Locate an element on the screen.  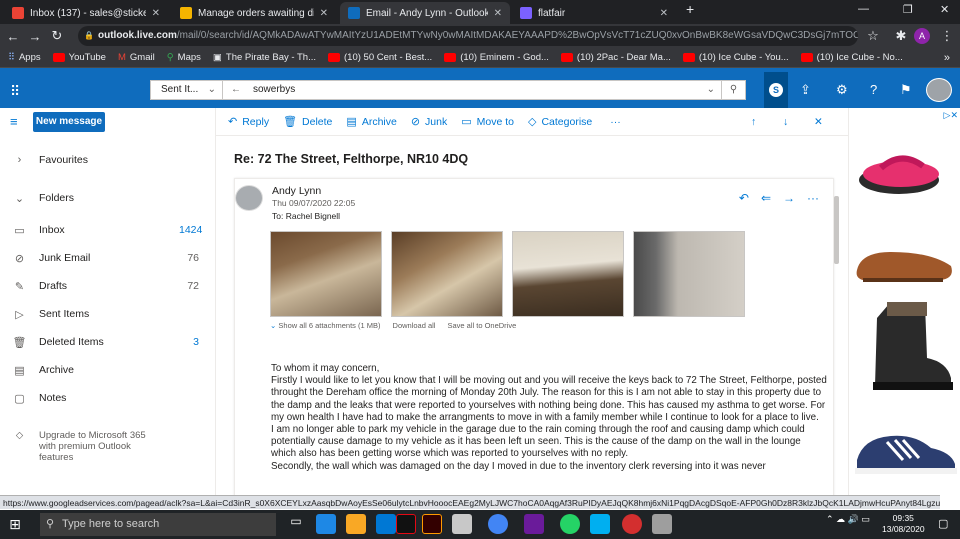
reply-icon: ↶ is located at coordinates (744, 198).